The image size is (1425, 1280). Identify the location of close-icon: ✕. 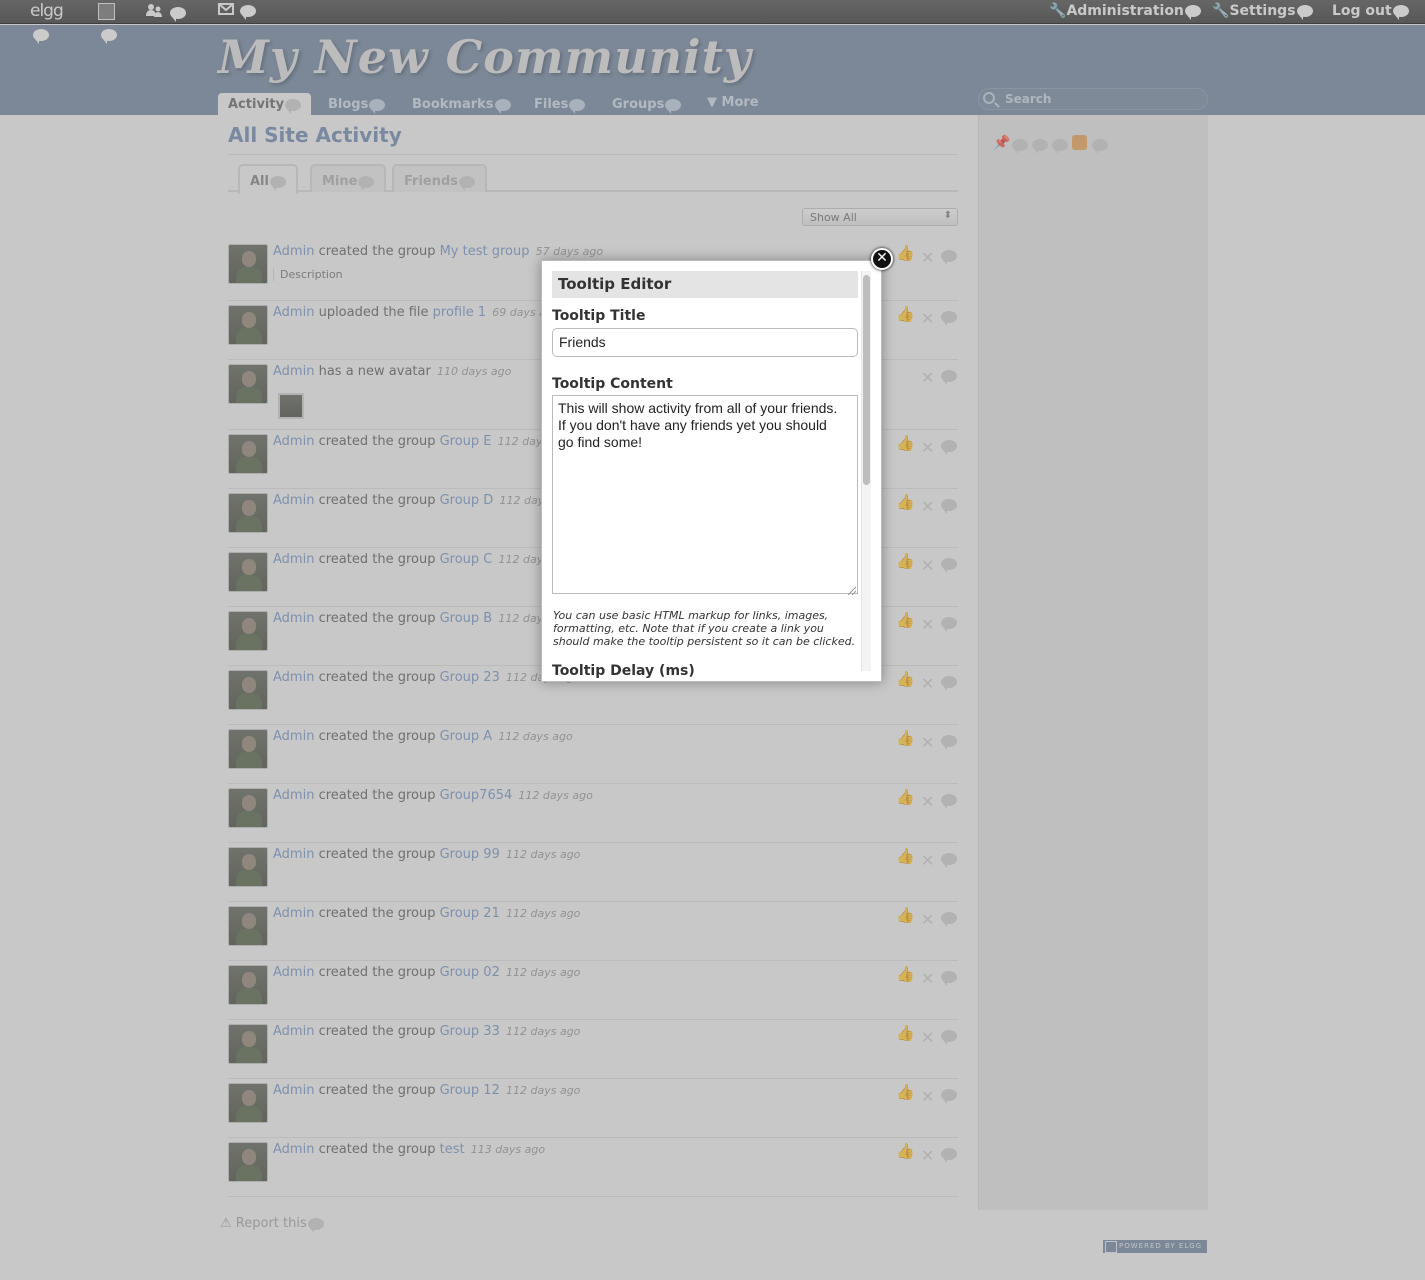
(882, 259).